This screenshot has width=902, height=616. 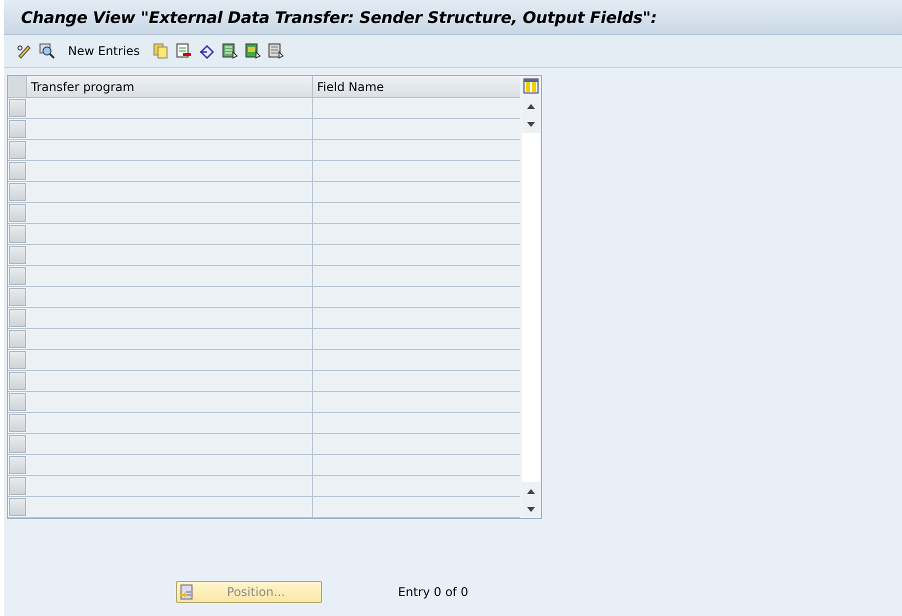 I want to click on pencil-glasses-icon, so click(x=24, y=51).